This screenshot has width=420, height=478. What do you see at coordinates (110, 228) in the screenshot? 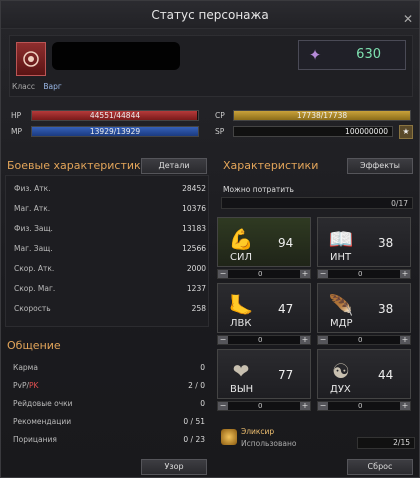
I see `combat-stat-row: Физ. Защ. 13183` at bounding box center [110, 228].